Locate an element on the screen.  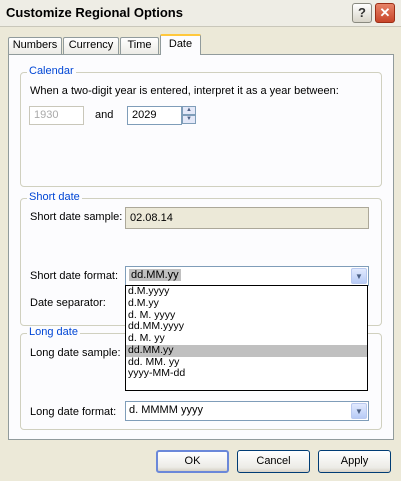
apply-button: Apply is located at coordinates (354, 461).